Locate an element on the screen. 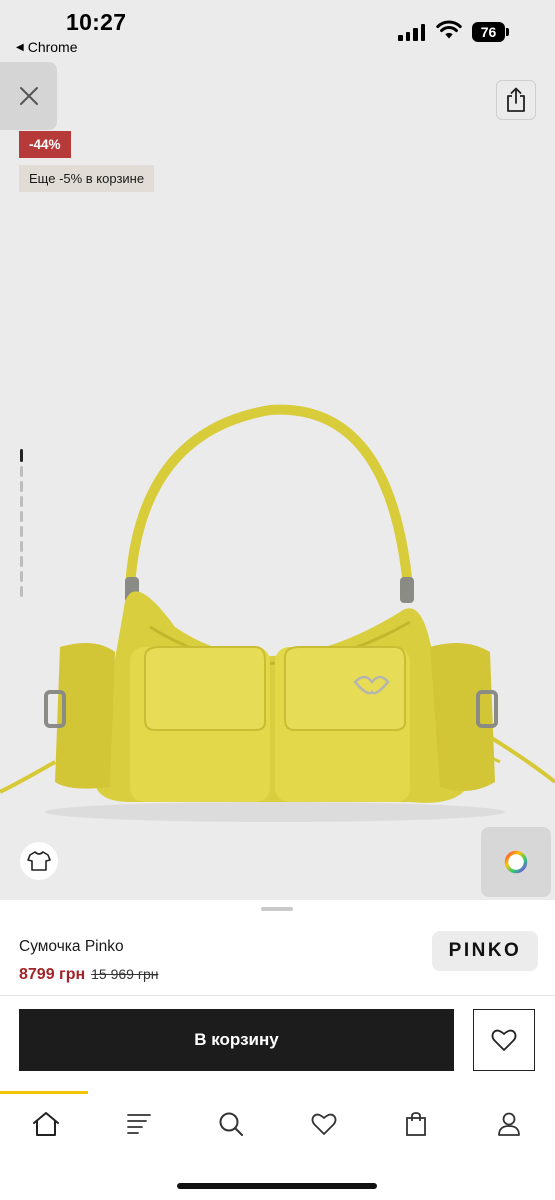  search-icon is located at coordinates (231, 1124).